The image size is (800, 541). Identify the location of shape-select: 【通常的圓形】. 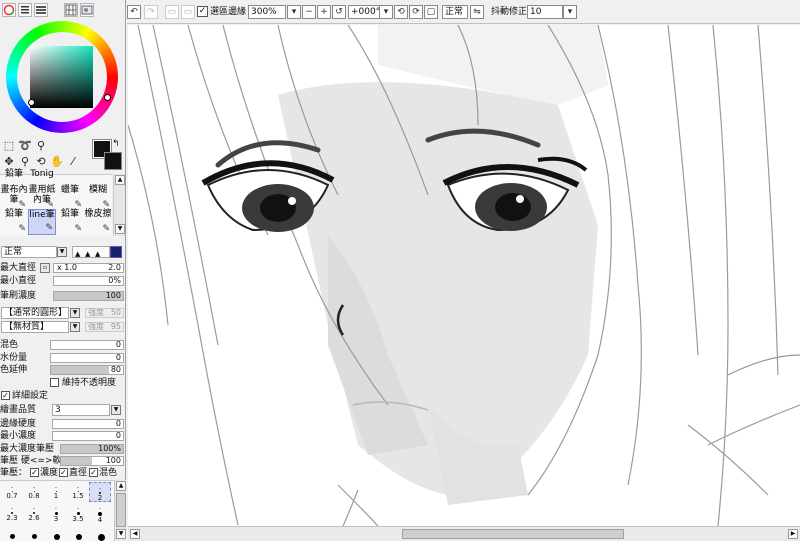
(35, 313).